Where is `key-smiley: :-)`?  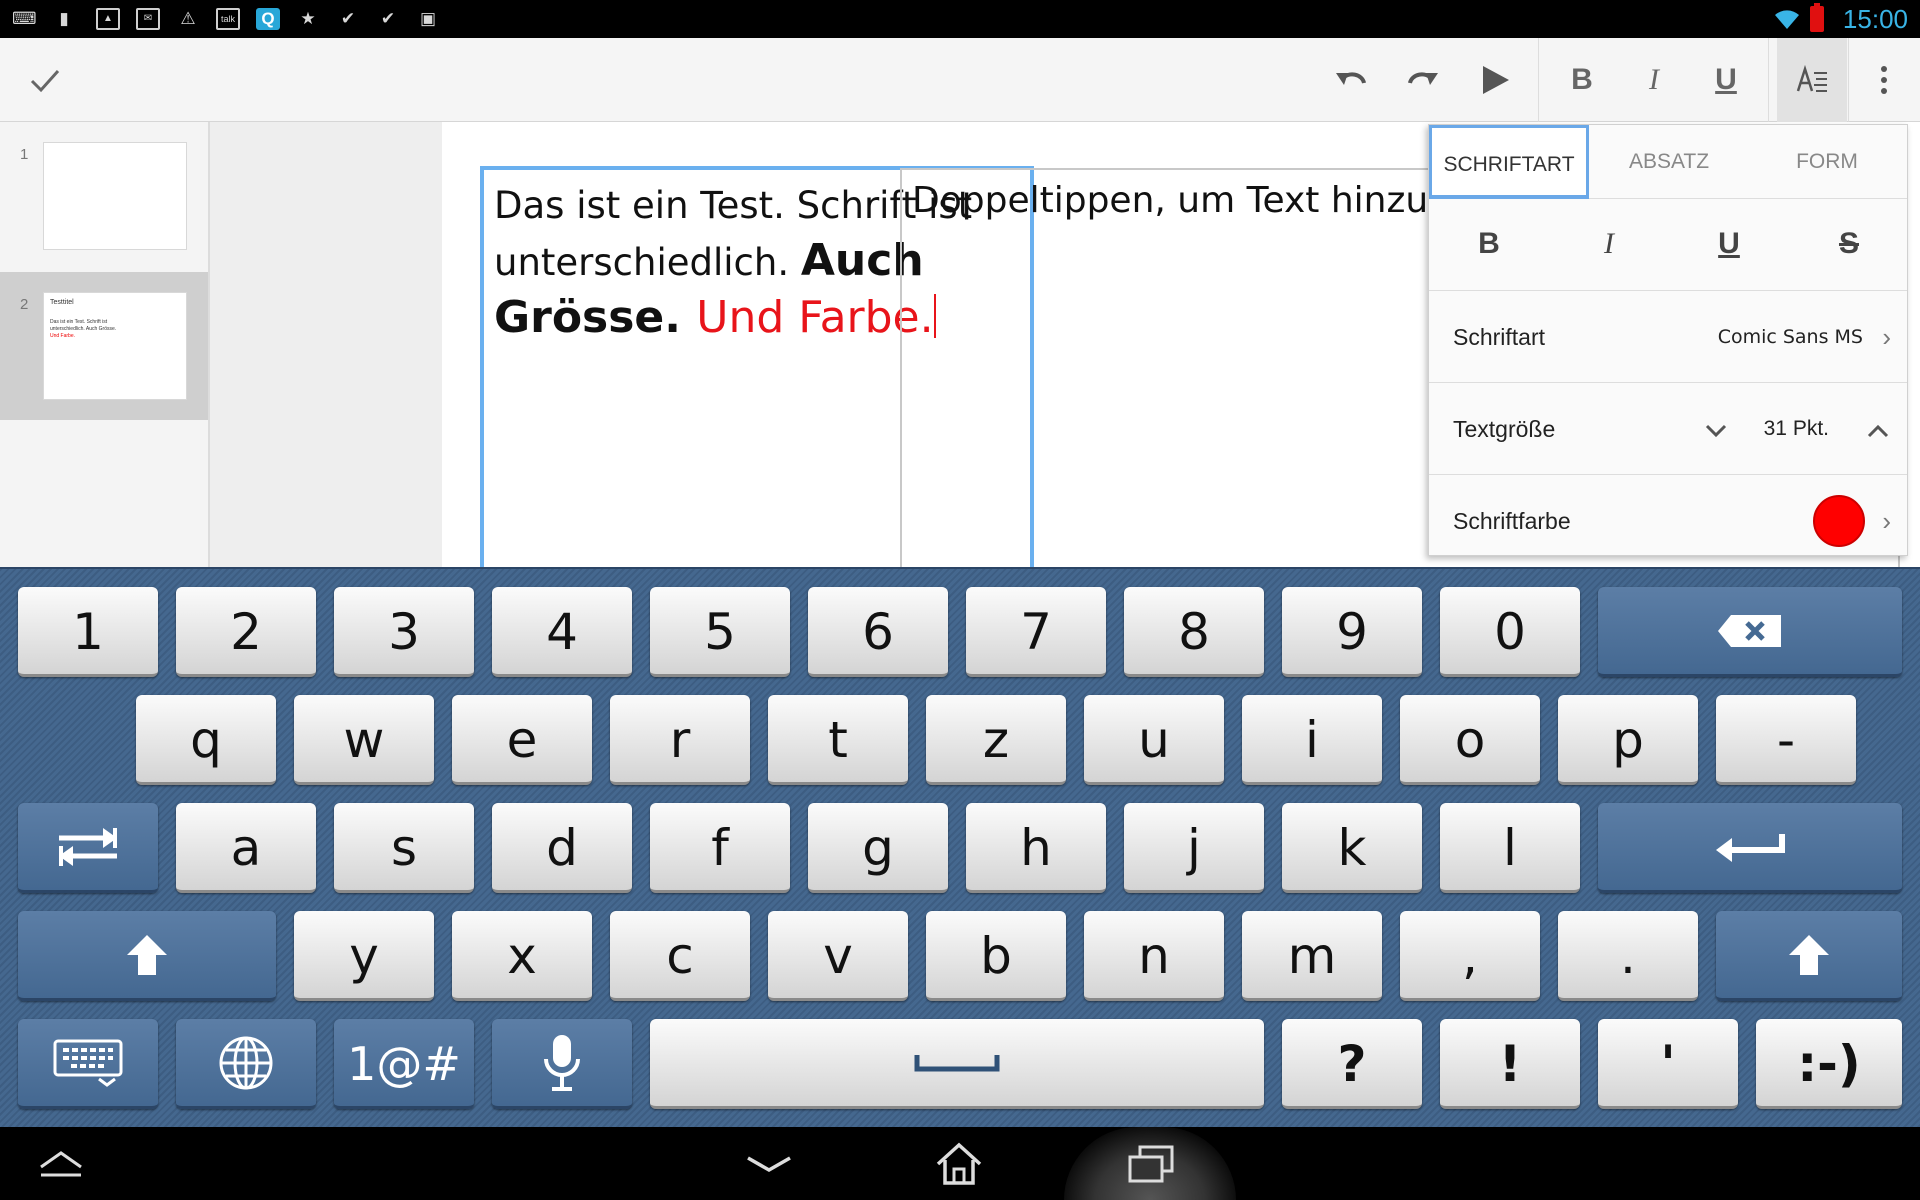
key-smiley: :-) is located at coordinates (1829, 1064).